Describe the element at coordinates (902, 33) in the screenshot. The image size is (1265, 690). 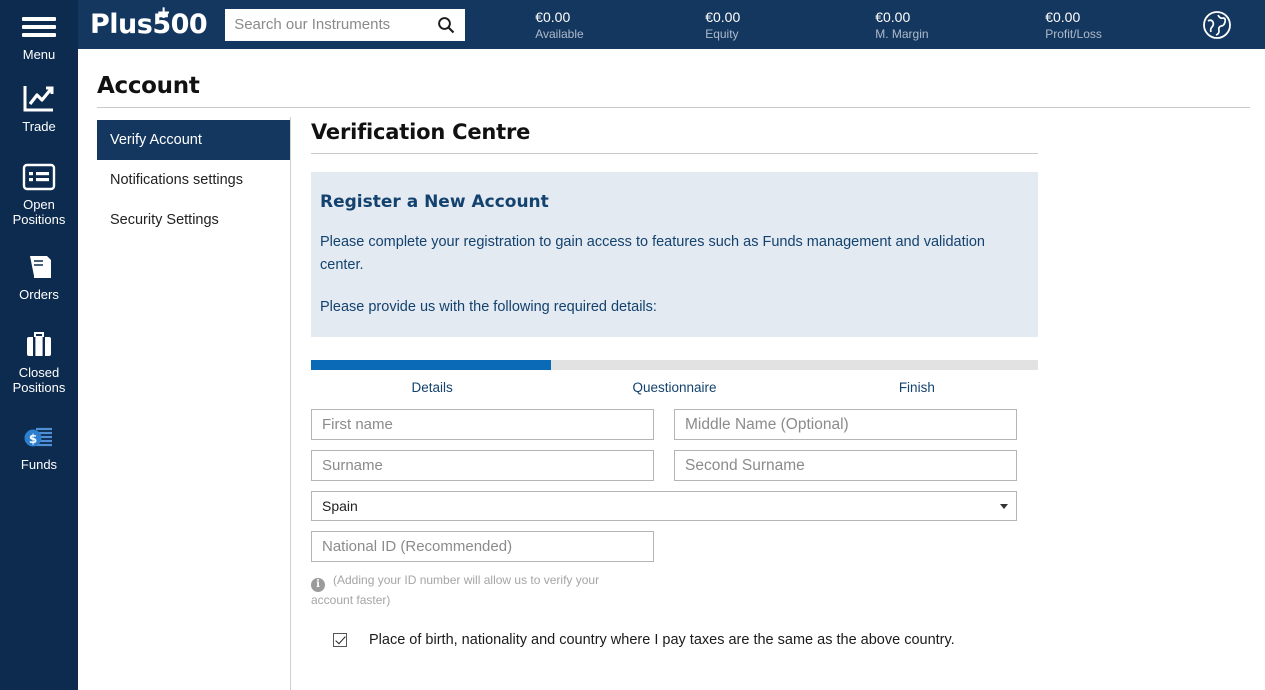
I see `stat-caption: M. Margin` at that location.